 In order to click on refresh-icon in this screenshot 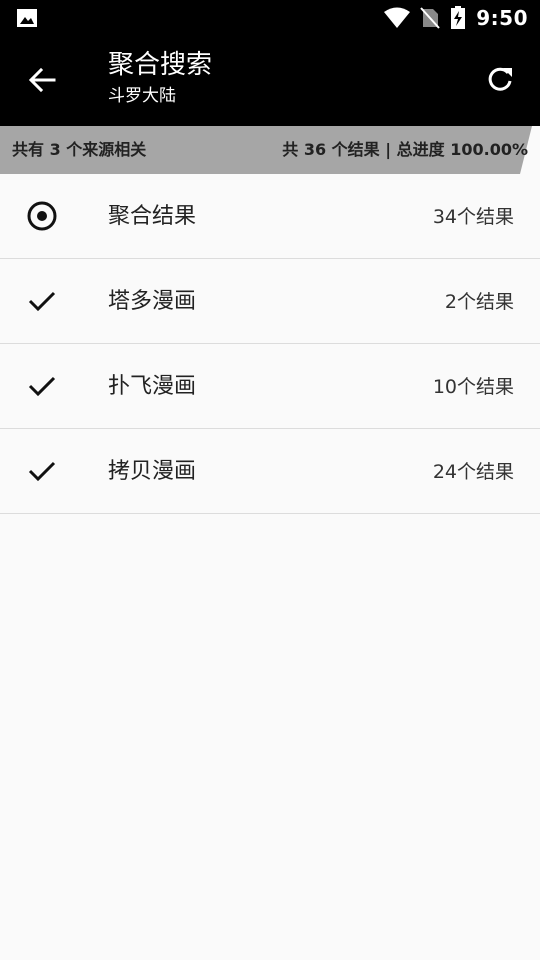, I will do `click(500, 79)`.